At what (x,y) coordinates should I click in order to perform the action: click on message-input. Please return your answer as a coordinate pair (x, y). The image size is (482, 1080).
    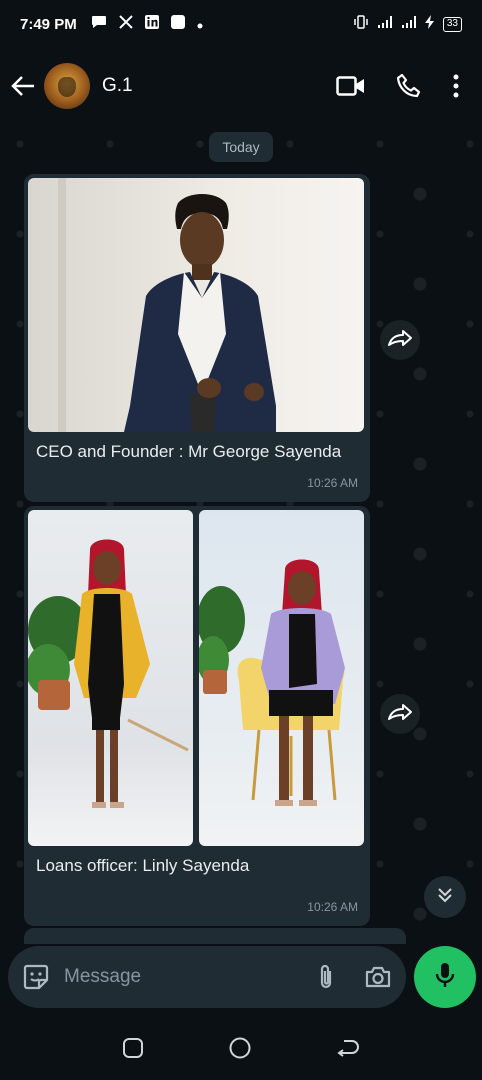
    Looking at the image, I should click on (190, 977).